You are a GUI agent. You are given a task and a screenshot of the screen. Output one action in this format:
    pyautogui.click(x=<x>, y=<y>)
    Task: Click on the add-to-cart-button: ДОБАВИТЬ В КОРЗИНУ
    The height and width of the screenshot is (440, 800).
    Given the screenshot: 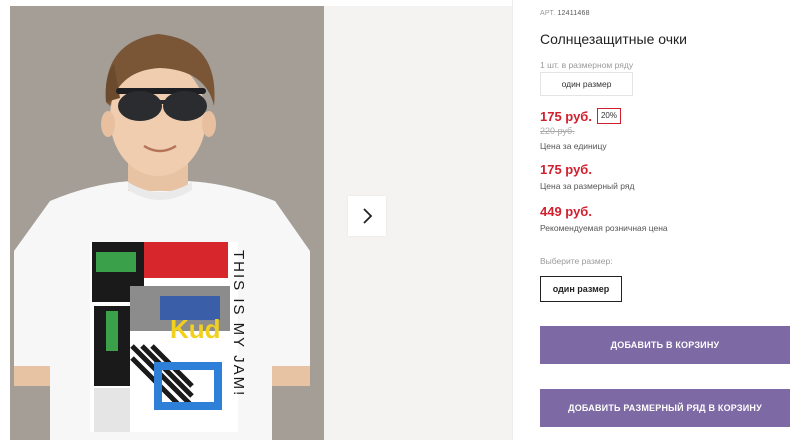 What is the action you would take?
    pyautogui.click(x=665, y=345)
    